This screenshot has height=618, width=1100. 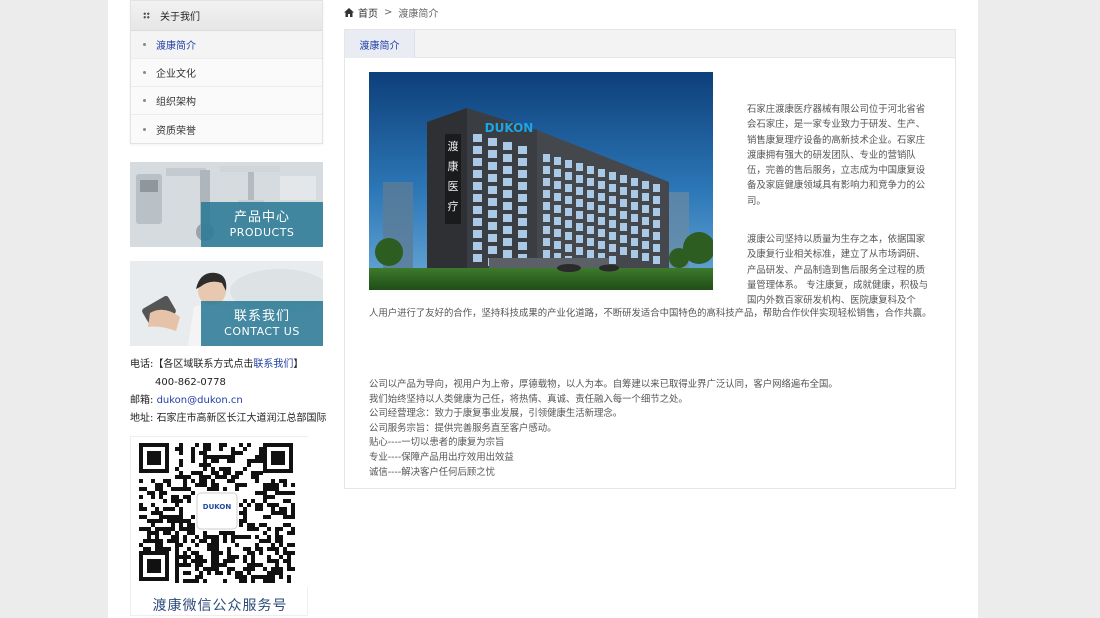 I want to click on phone-prefix: 电话:【各区域联系方式点击, so click(x=192, y=364).